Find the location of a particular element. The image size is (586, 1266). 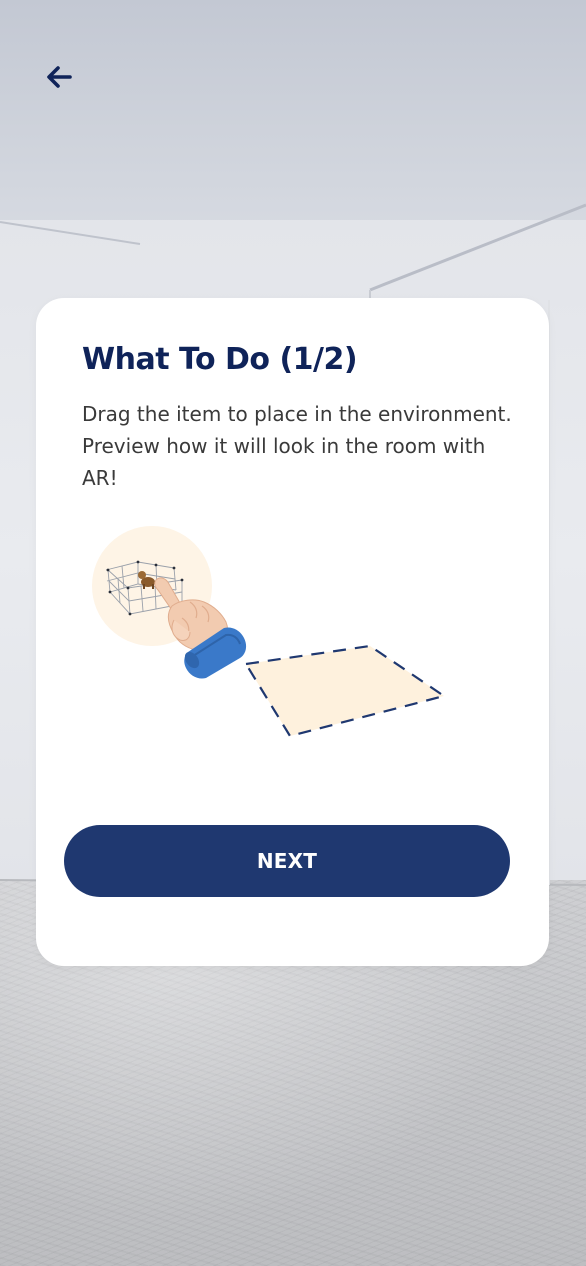

arrow-left-icon is located at coordinates (59, 77).